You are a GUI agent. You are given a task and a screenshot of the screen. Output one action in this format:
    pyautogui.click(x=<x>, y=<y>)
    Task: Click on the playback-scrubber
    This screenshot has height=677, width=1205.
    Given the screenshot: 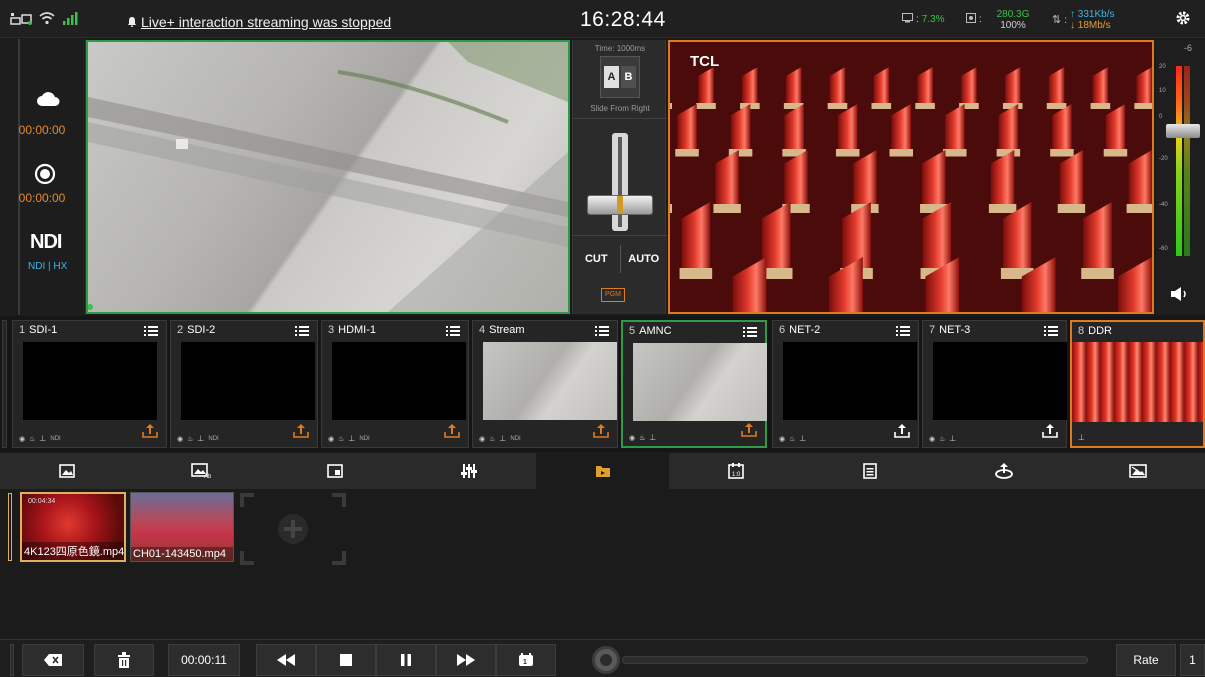 What is the action you would take?
    pyautogui.click(x=844, y=660)
    